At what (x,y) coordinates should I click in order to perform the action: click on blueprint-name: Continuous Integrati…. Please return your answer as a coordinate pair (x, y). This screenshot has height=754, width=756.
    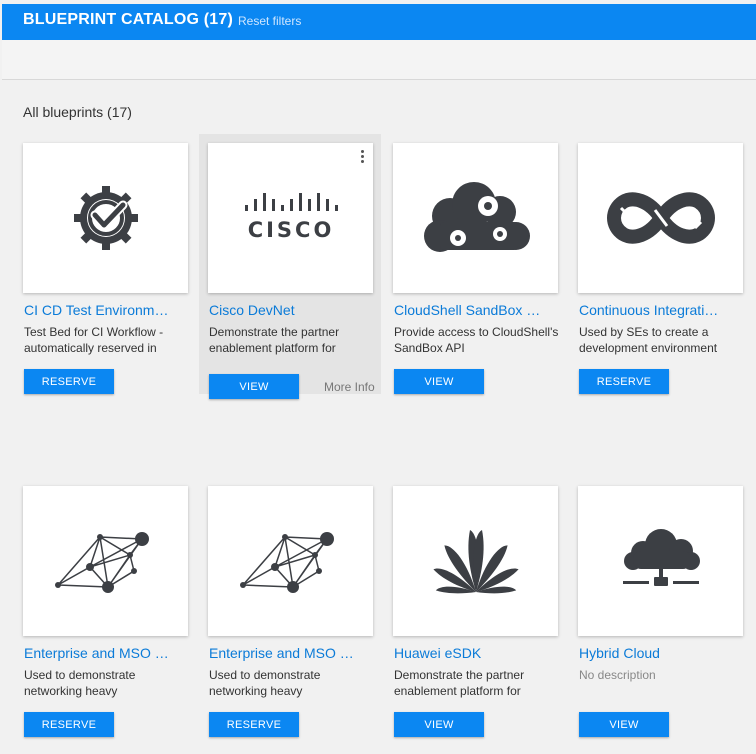
    Looking at the image, I should click on (662, 310).